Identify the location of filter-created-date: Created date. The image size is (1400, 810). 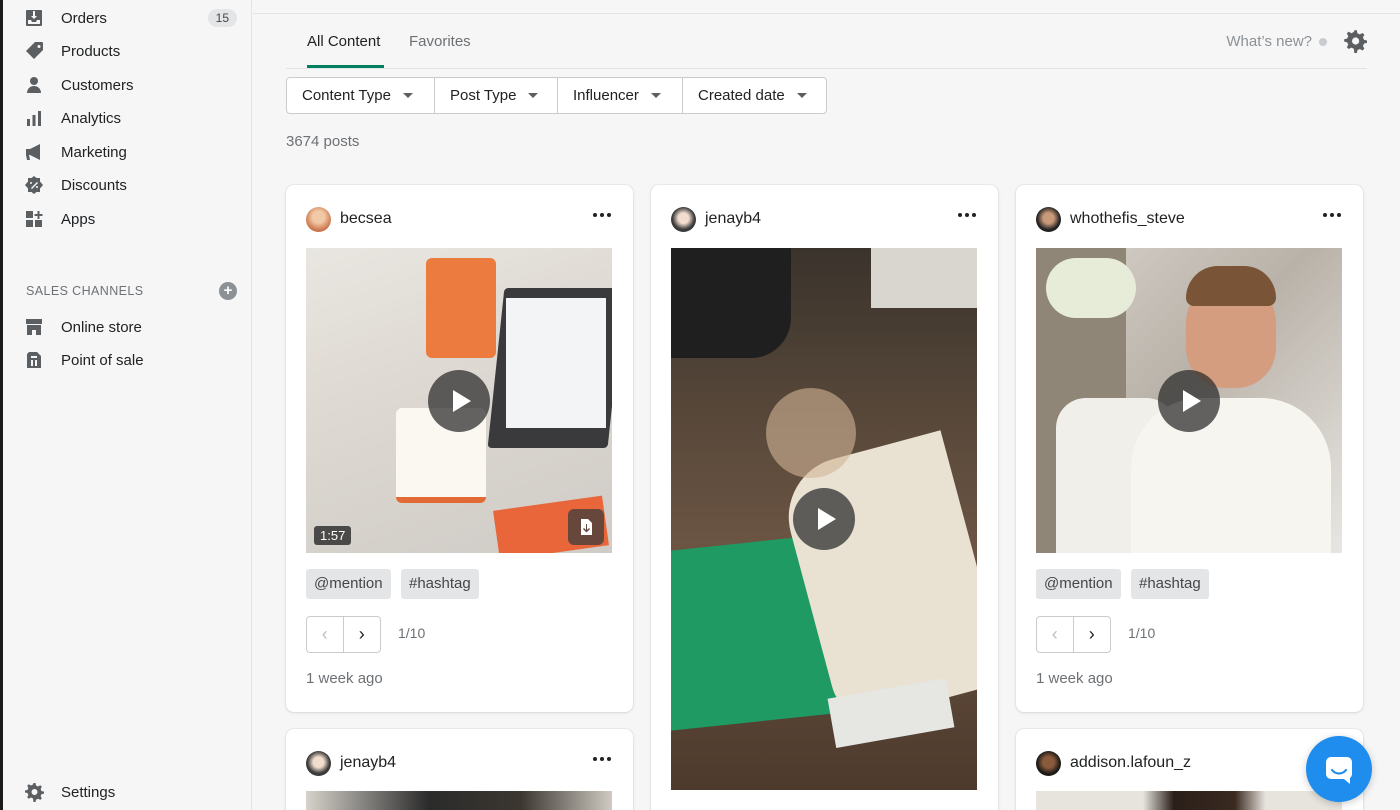
(754, 95).